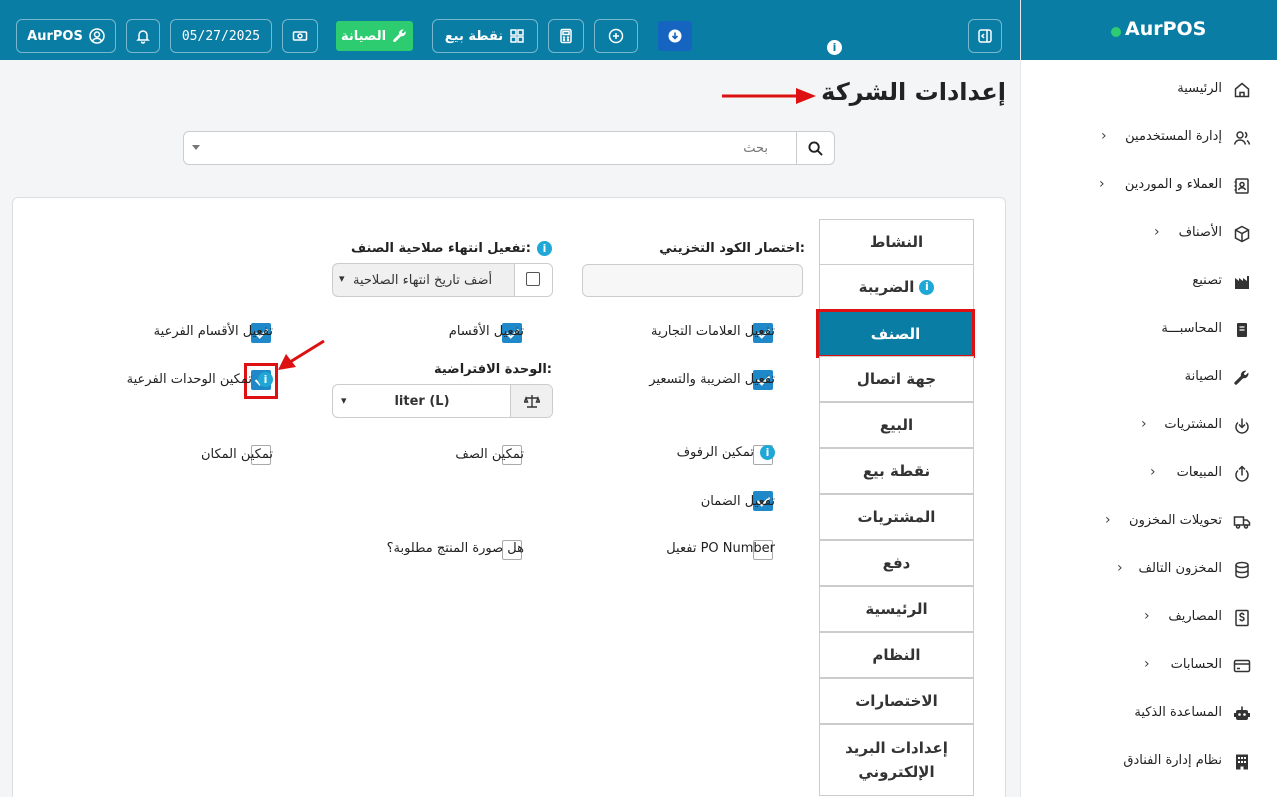  I want to click on calculator-button, so click(566, 36).